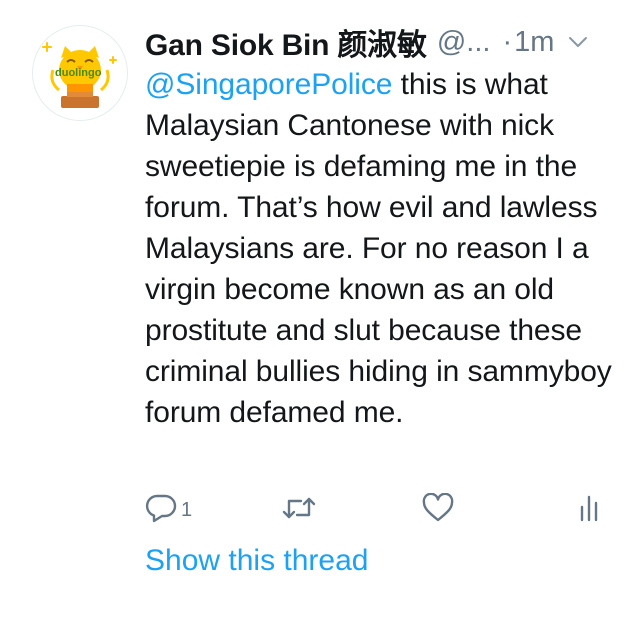  I want to click on reply-button: 1, so click(168, 510).